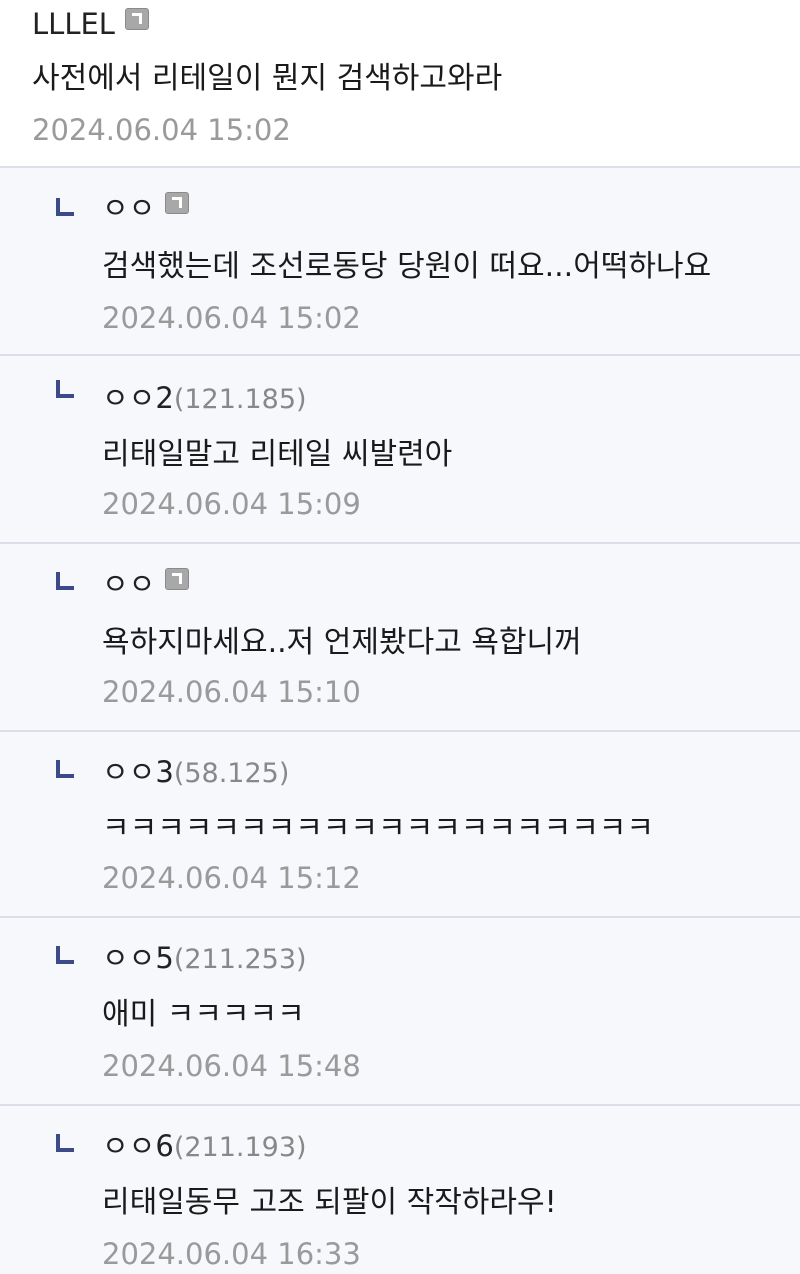 The height and width of the screenshot is (1274, 800). I want to click on nickname: ㅇㅇ3, so click(138, 772).